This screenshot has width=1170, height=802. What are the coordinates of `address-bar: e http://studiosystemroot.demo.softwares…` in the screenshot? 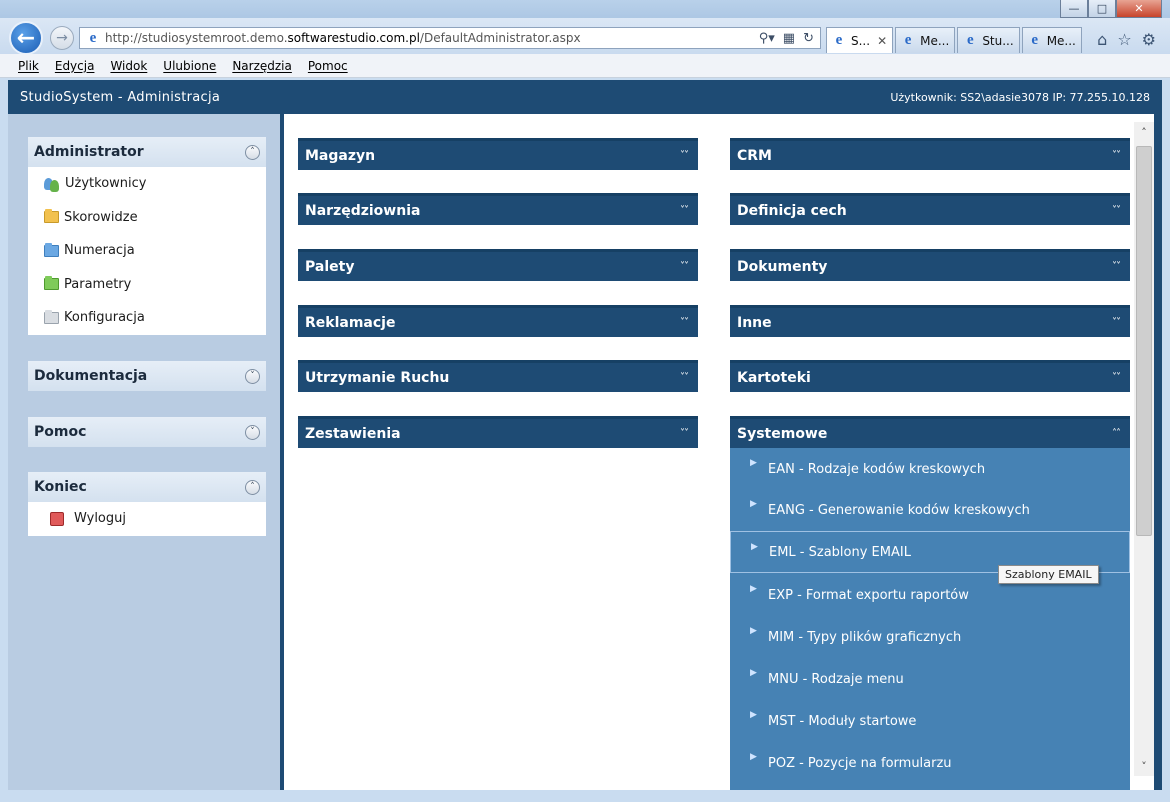 It's located at (450, 38).